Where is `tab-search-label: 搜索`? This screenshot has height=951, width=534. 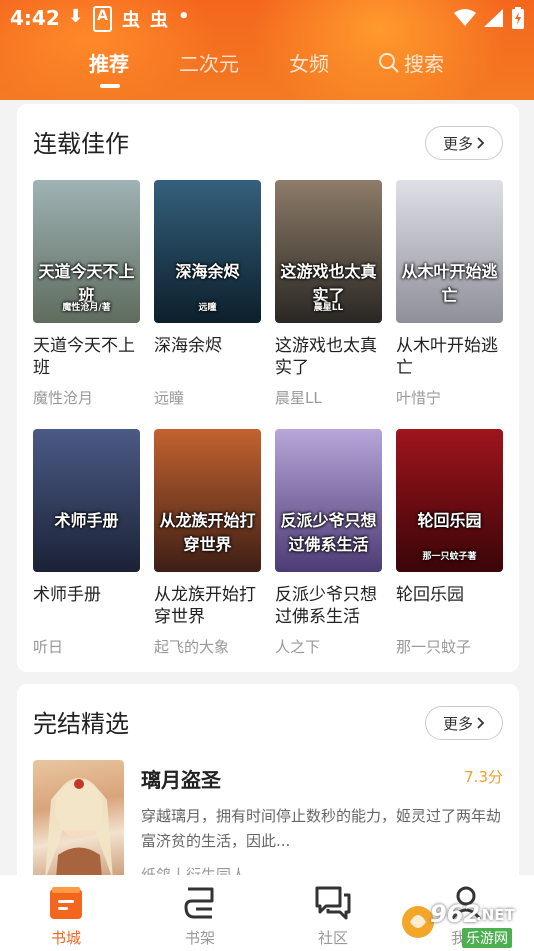 tab-search-label: 搜索 is located at coordinates (424, 64).